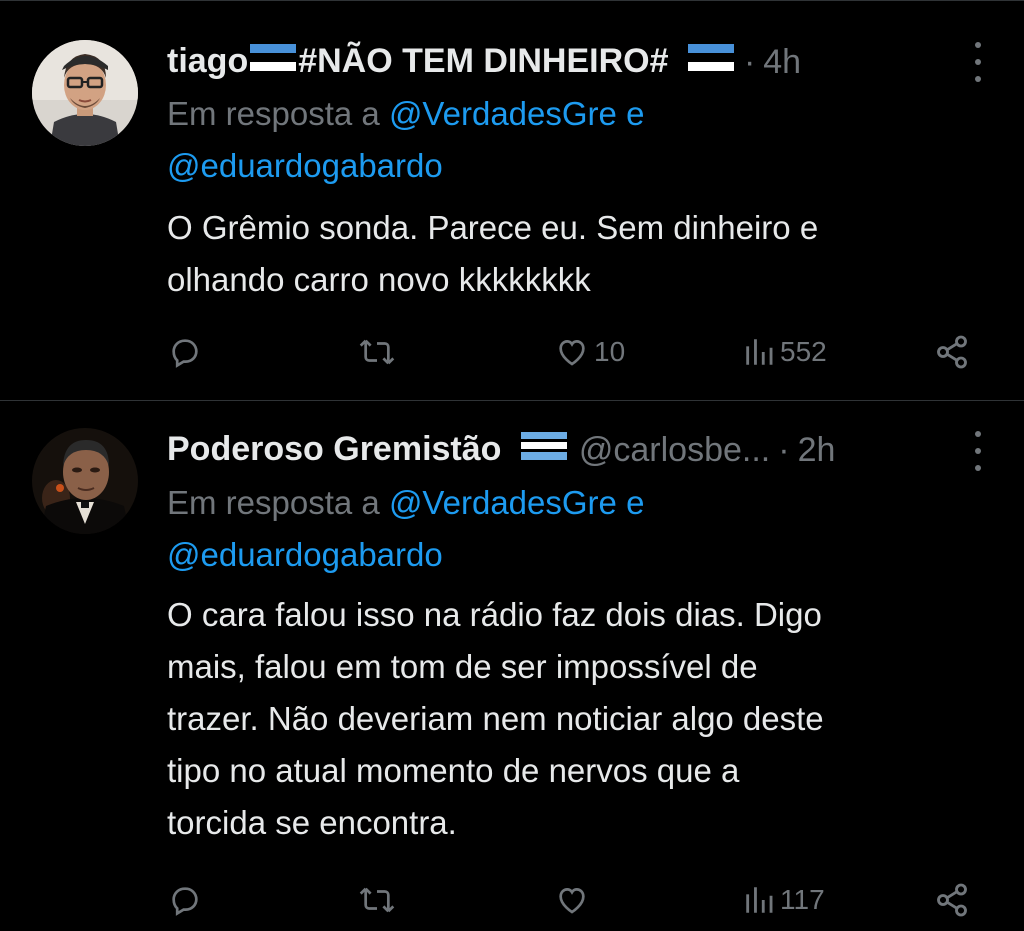  What do you see at coordinates (610, 351) in the screenshot?
I see `like-count: 10` at bounding box center [610, 351].